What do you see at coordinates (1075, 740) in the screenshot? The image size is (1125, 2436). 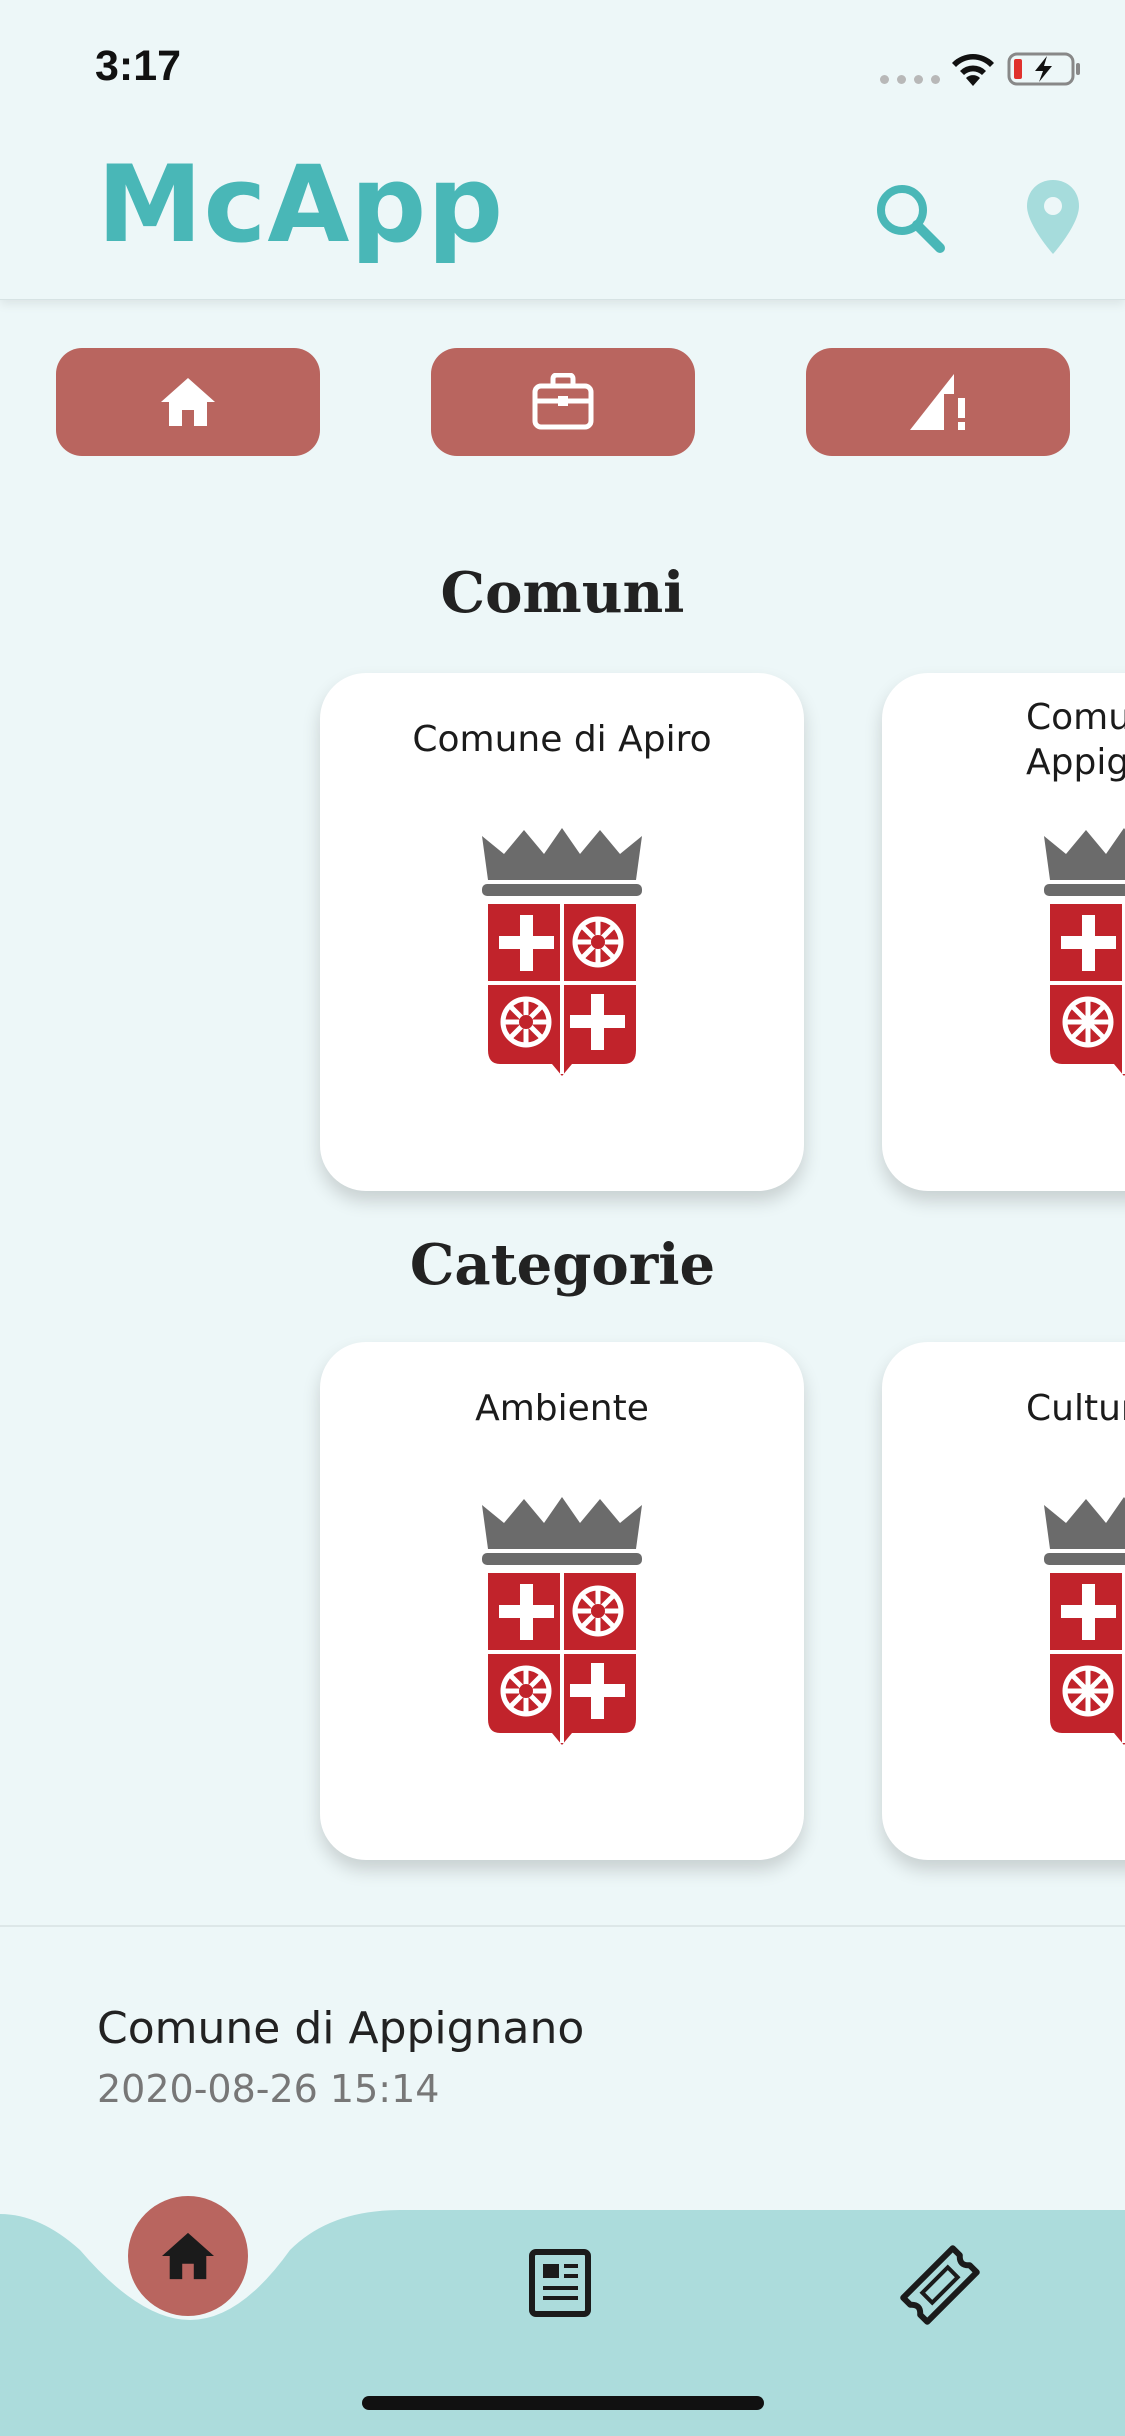 I see `card-label: Comune di Appignano` at bounding box center [1075, 740].